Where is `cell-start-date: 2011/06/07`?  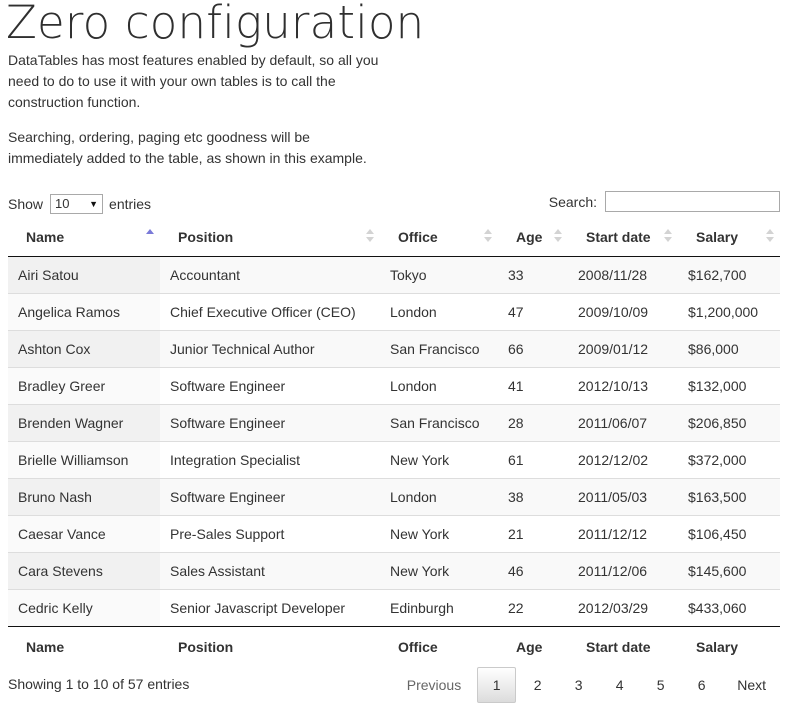
cell-start-date: 2011/06/07 is located at coordinates (623, 423).